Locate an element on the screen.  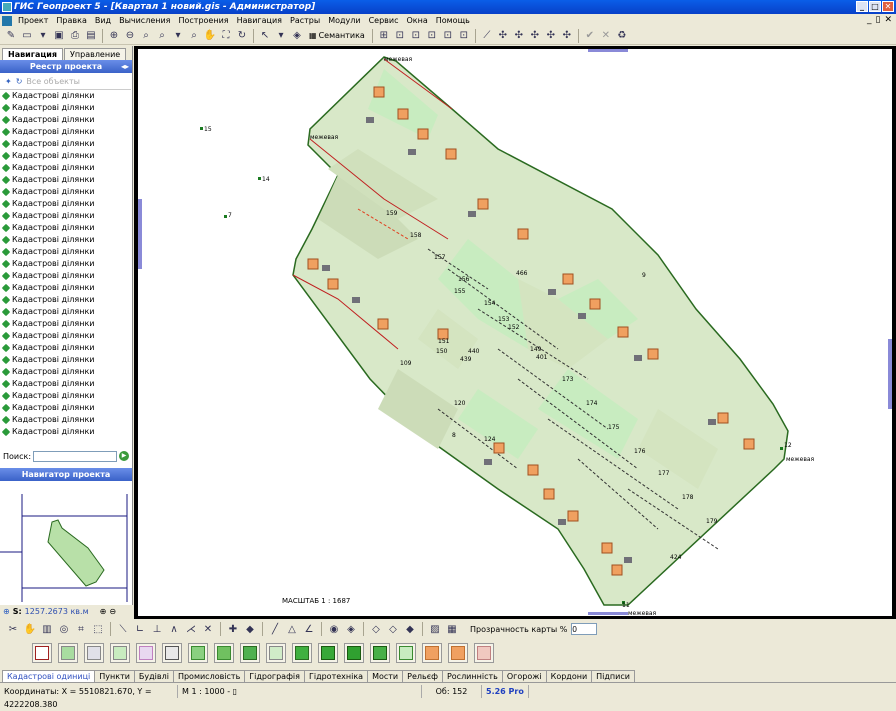
trash-icon: ♻ is located at coordinates (622, 36).